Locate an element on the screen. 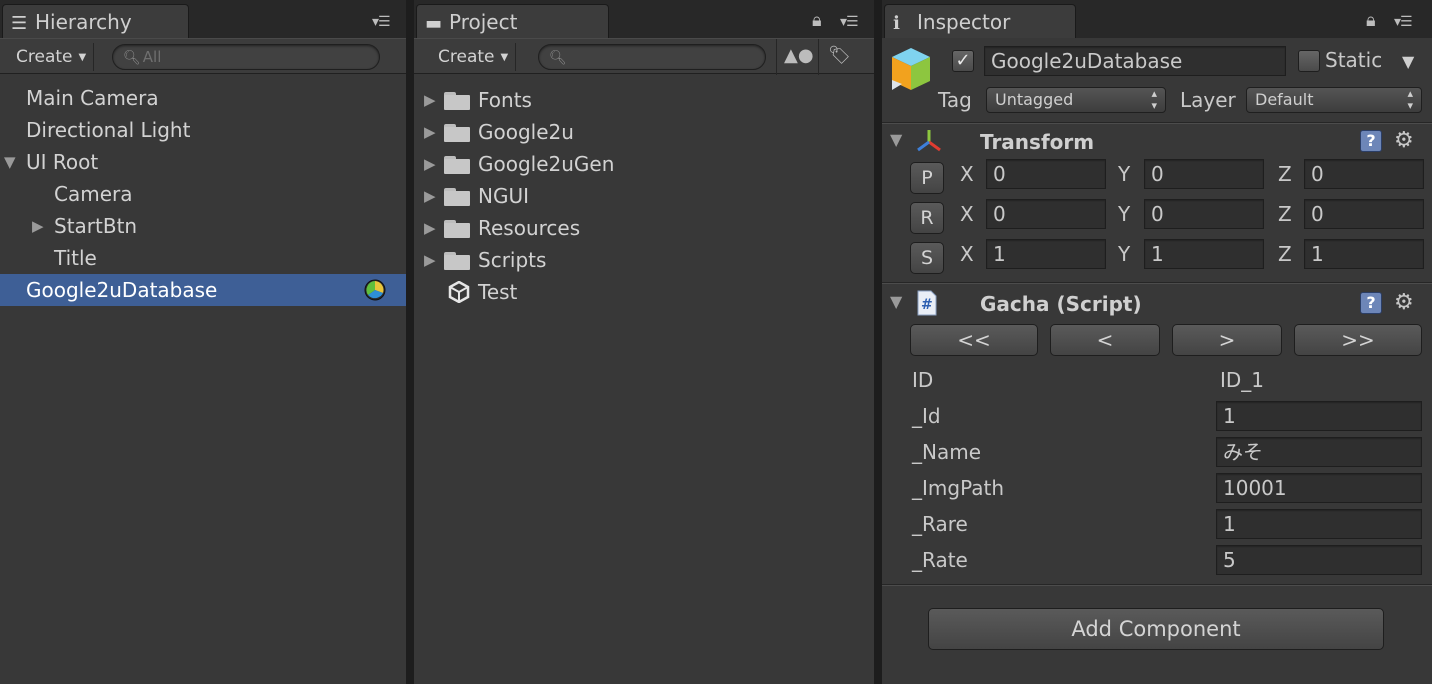  hierarchy-item: Title is located at coordinates (203, 258).